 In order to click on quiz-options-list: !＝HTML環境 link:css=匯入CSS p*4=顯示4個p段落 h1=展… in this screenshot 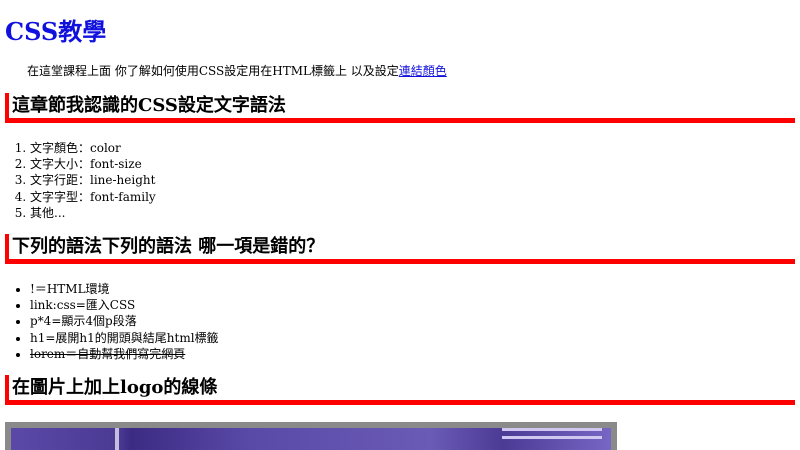, I will do `click(109, 321)`.